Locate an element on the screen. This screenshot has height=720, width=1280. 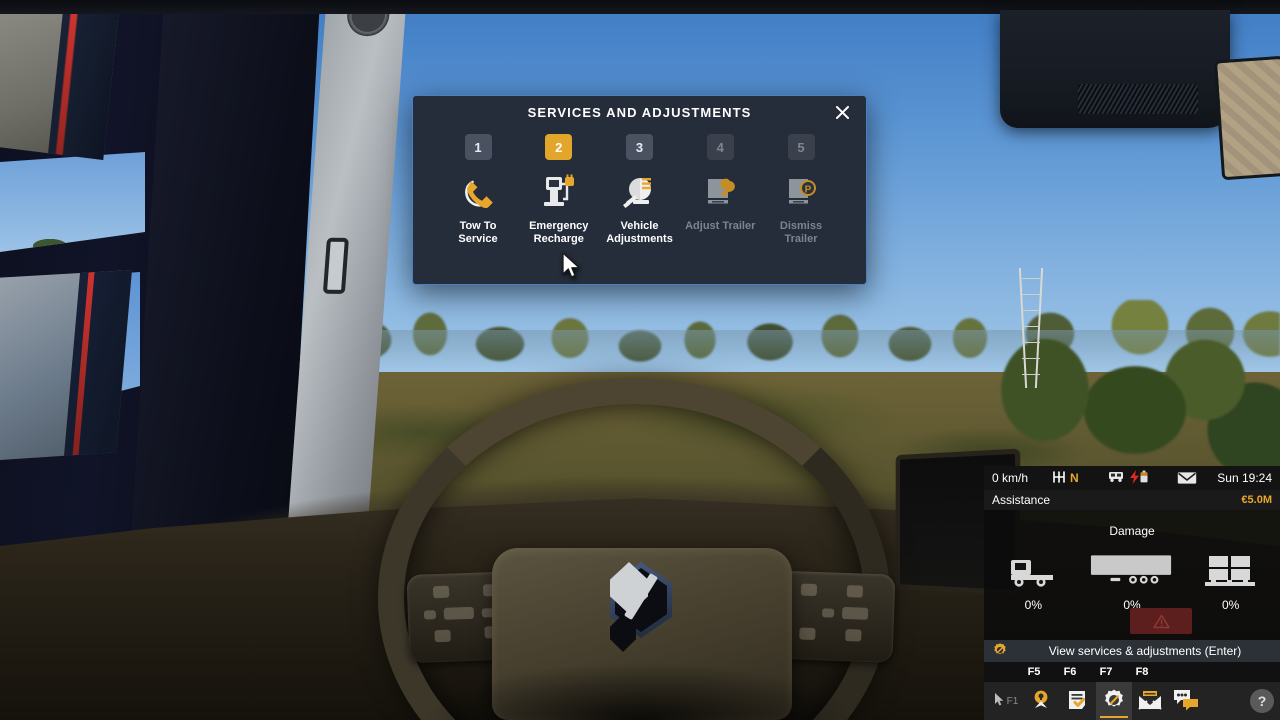
damage-row: 0% 0% 0% is located at coordinates (1132, 579).